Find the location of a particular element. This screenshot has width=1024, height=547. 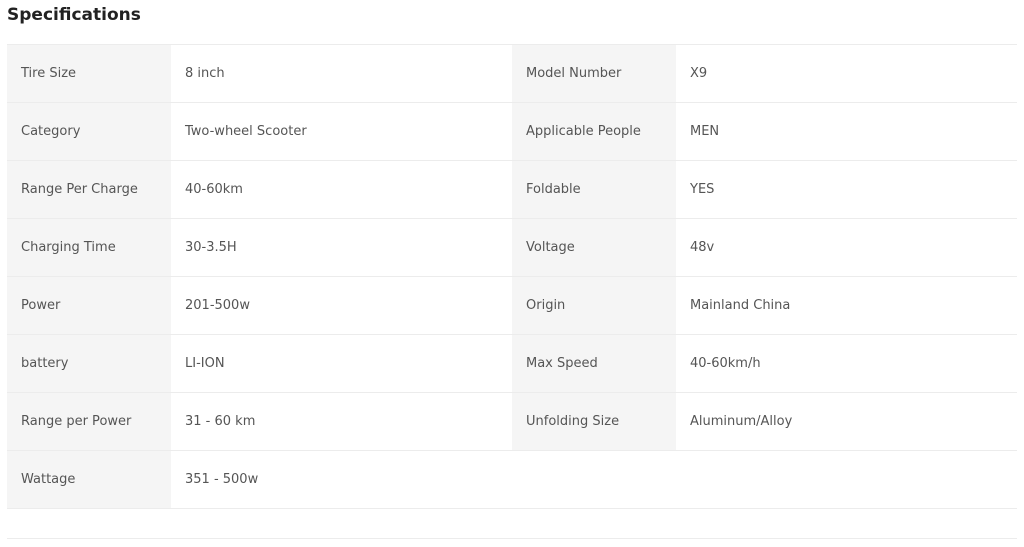

table-row: Tire Size 8 inch Model Number X9 is located at coordinates (512, 73).